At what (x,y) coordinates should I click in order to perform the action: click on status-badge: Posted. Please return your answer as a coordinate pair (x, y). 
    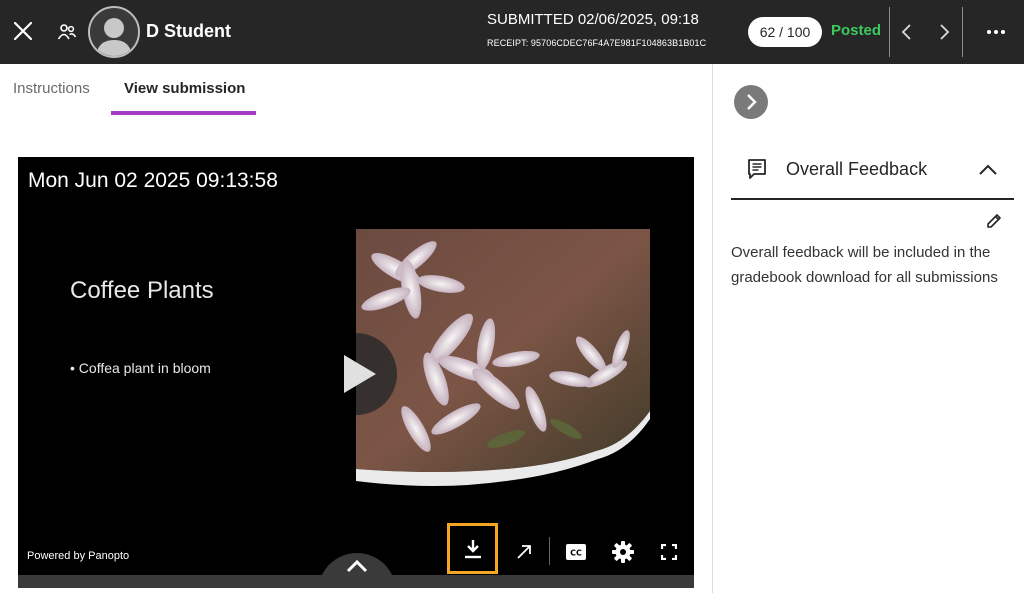
    Looking at the image, I should click on (856, 30).